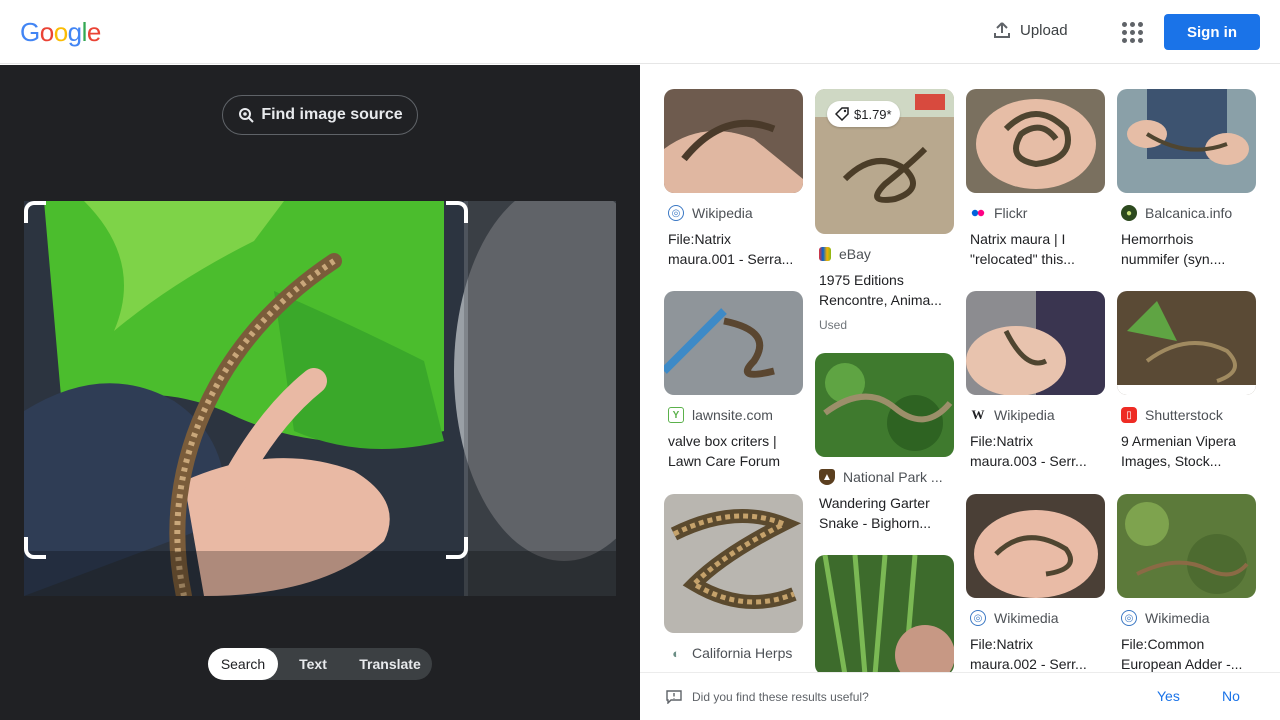  I want to click on price-value: $1.79*, so click(873, 114).